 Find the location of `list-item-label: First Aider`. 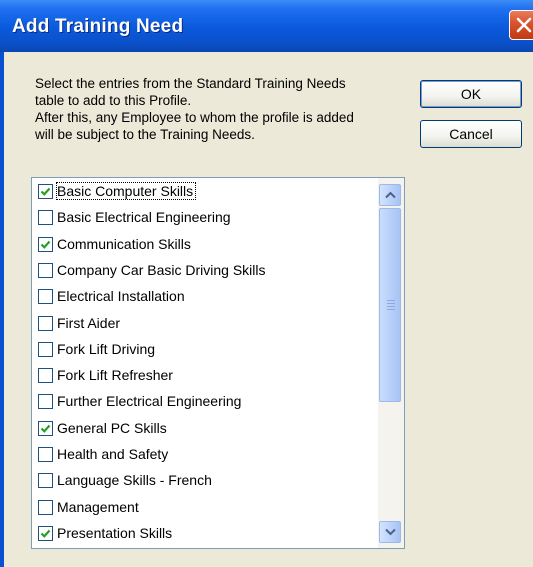

list-item-label: First Aider is located at coordinates (89, 322).